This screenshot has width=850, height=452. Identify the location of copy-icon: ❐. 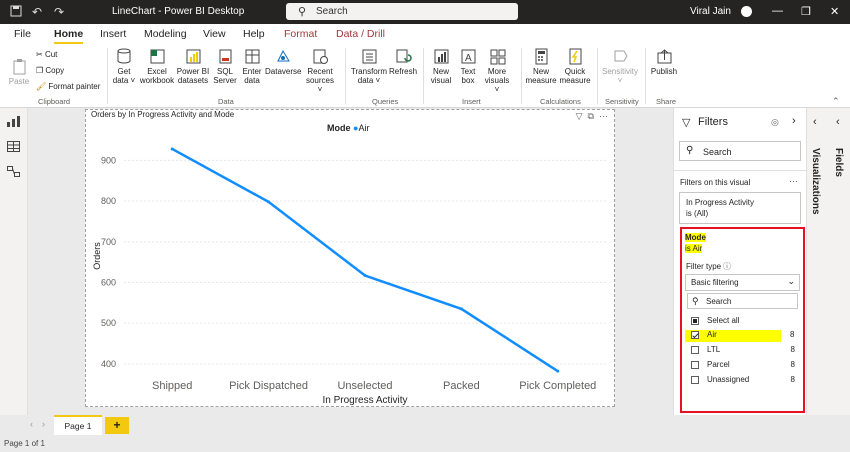
(40, 70).